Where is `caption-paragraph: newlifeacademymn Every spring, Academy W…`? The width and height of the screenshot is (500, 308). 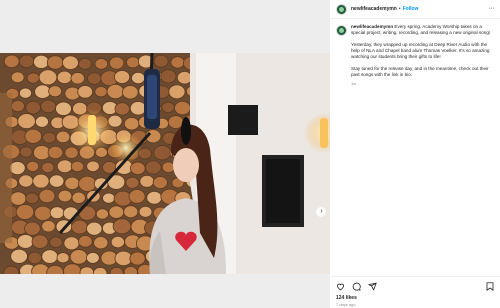
caption-paragraph: newlifeacademymn Every spring, Academy W… is located at coordinates (423, 30).